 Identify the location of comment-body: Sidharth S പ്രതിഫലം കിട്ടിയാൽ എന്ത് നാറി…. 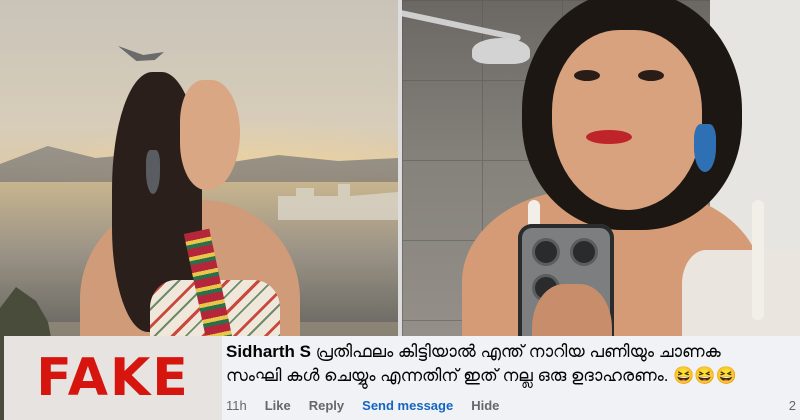
(513, 378).